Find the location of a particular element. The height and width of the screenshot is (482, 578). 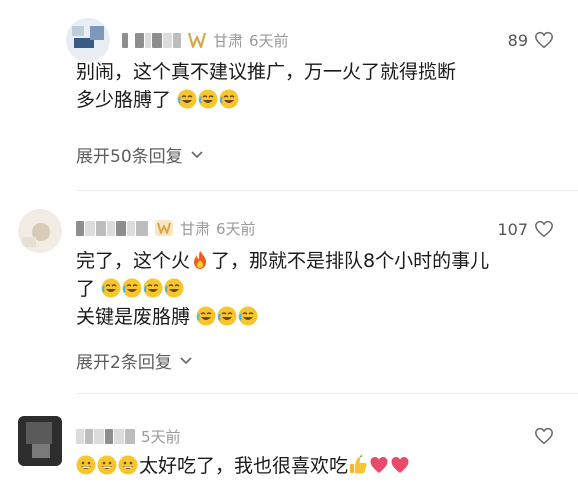

like-count: 89 is located at coordinates (517, 40).